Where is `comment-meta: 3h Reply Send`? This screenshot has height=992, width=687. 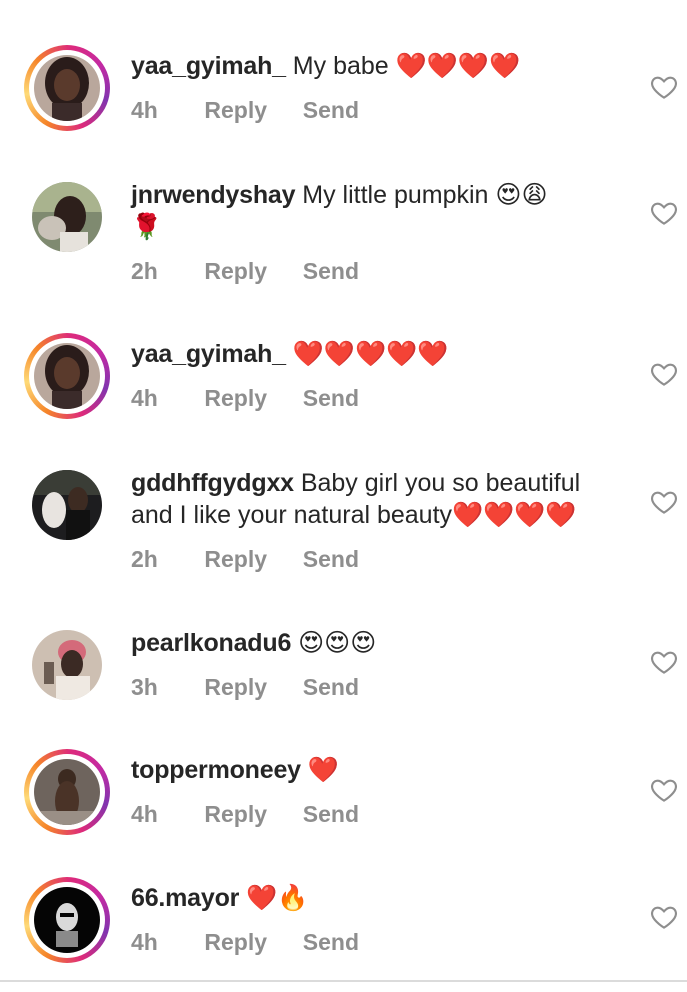 comment-meta: 3h Reply Send is located at coordinates (245, 687).